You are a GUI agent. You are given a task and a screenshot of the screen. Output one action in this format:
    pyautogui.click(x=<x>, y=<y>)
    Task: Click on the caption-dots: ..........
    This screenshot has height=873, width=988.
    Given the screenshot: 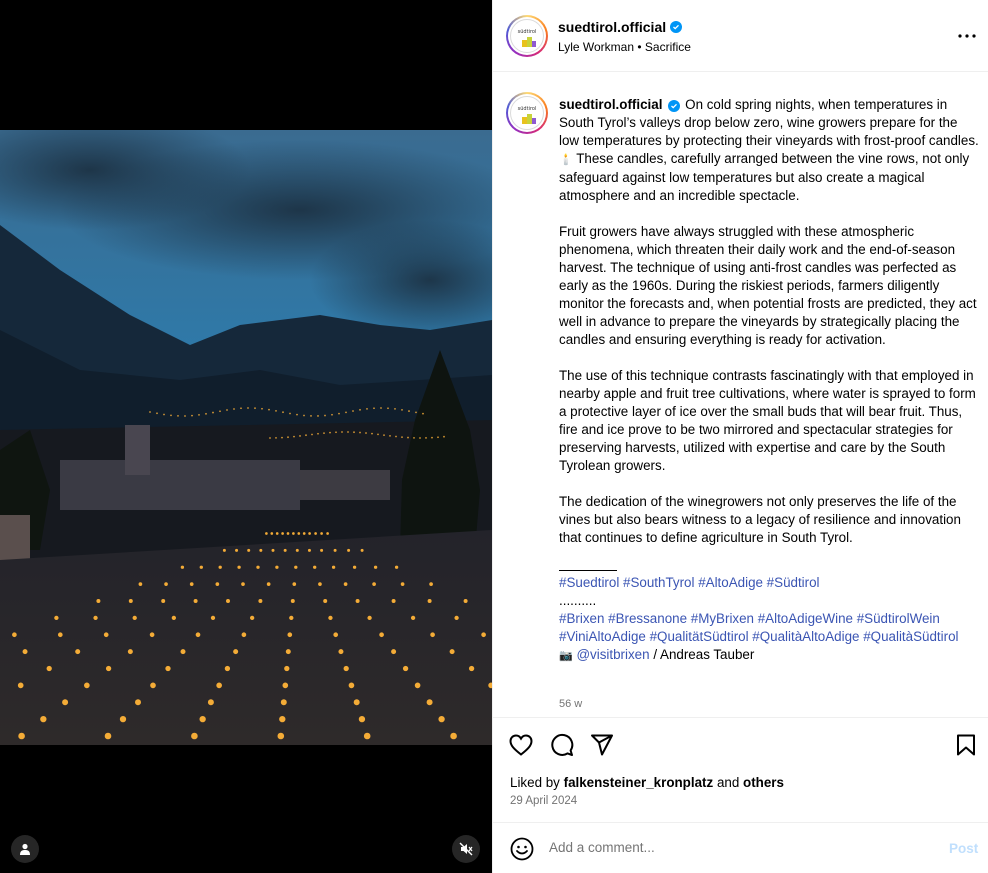 What is the action you would take?
    pyautogui.click(x=578, y=600)
    